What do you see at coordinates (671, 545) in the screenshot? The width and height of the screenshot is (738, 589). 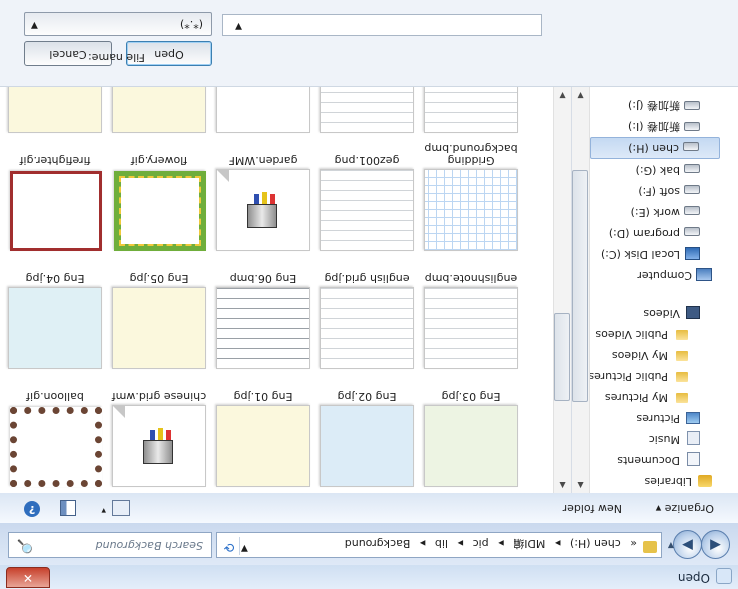 I see `recent-locations-button: ▼` at bounding box center [671, 545].